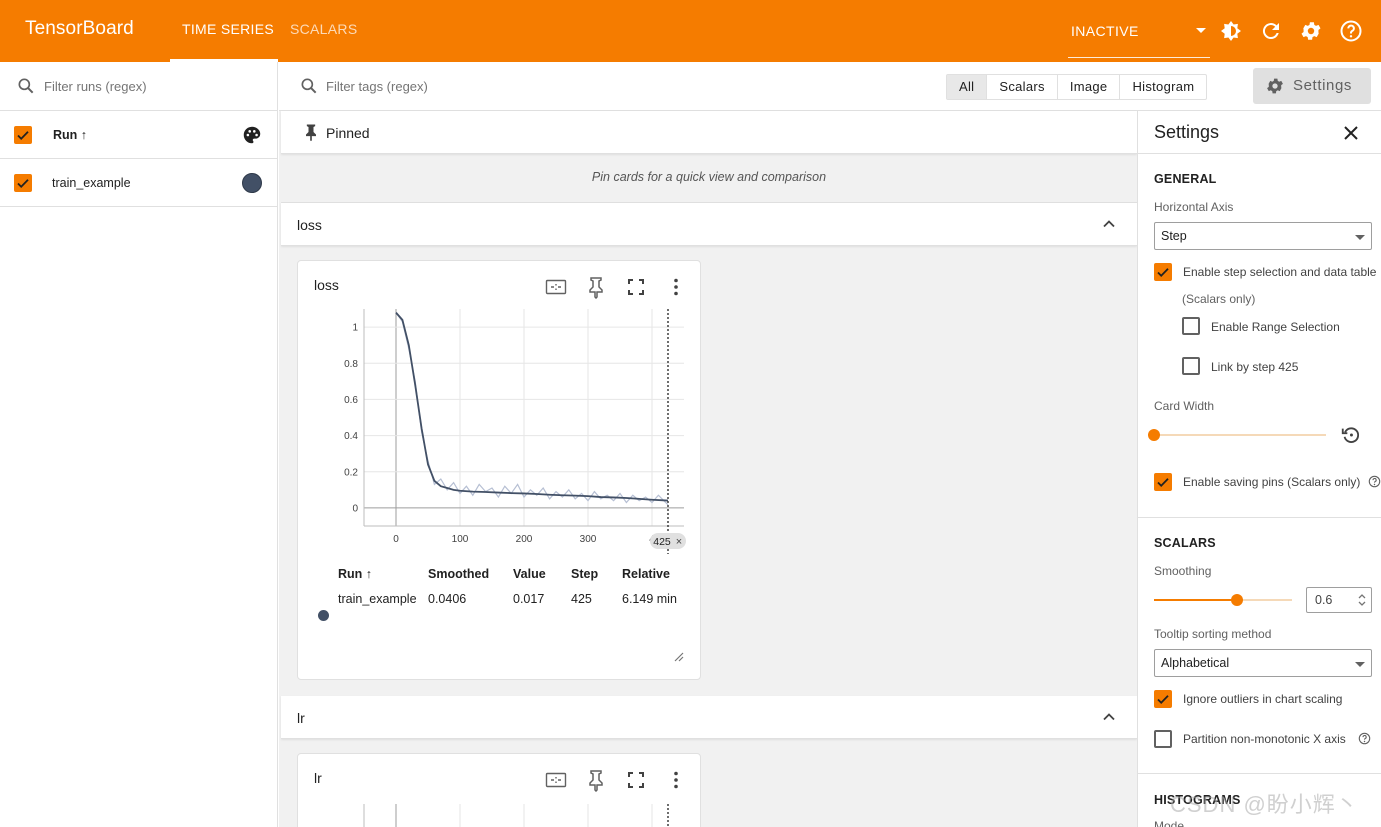  What do you see at coordinates (1263, 699) in the screenshot?
I see `ignore-outliers-label: Ignore outliers in chart scaling` at bounding box center [1263, 699].